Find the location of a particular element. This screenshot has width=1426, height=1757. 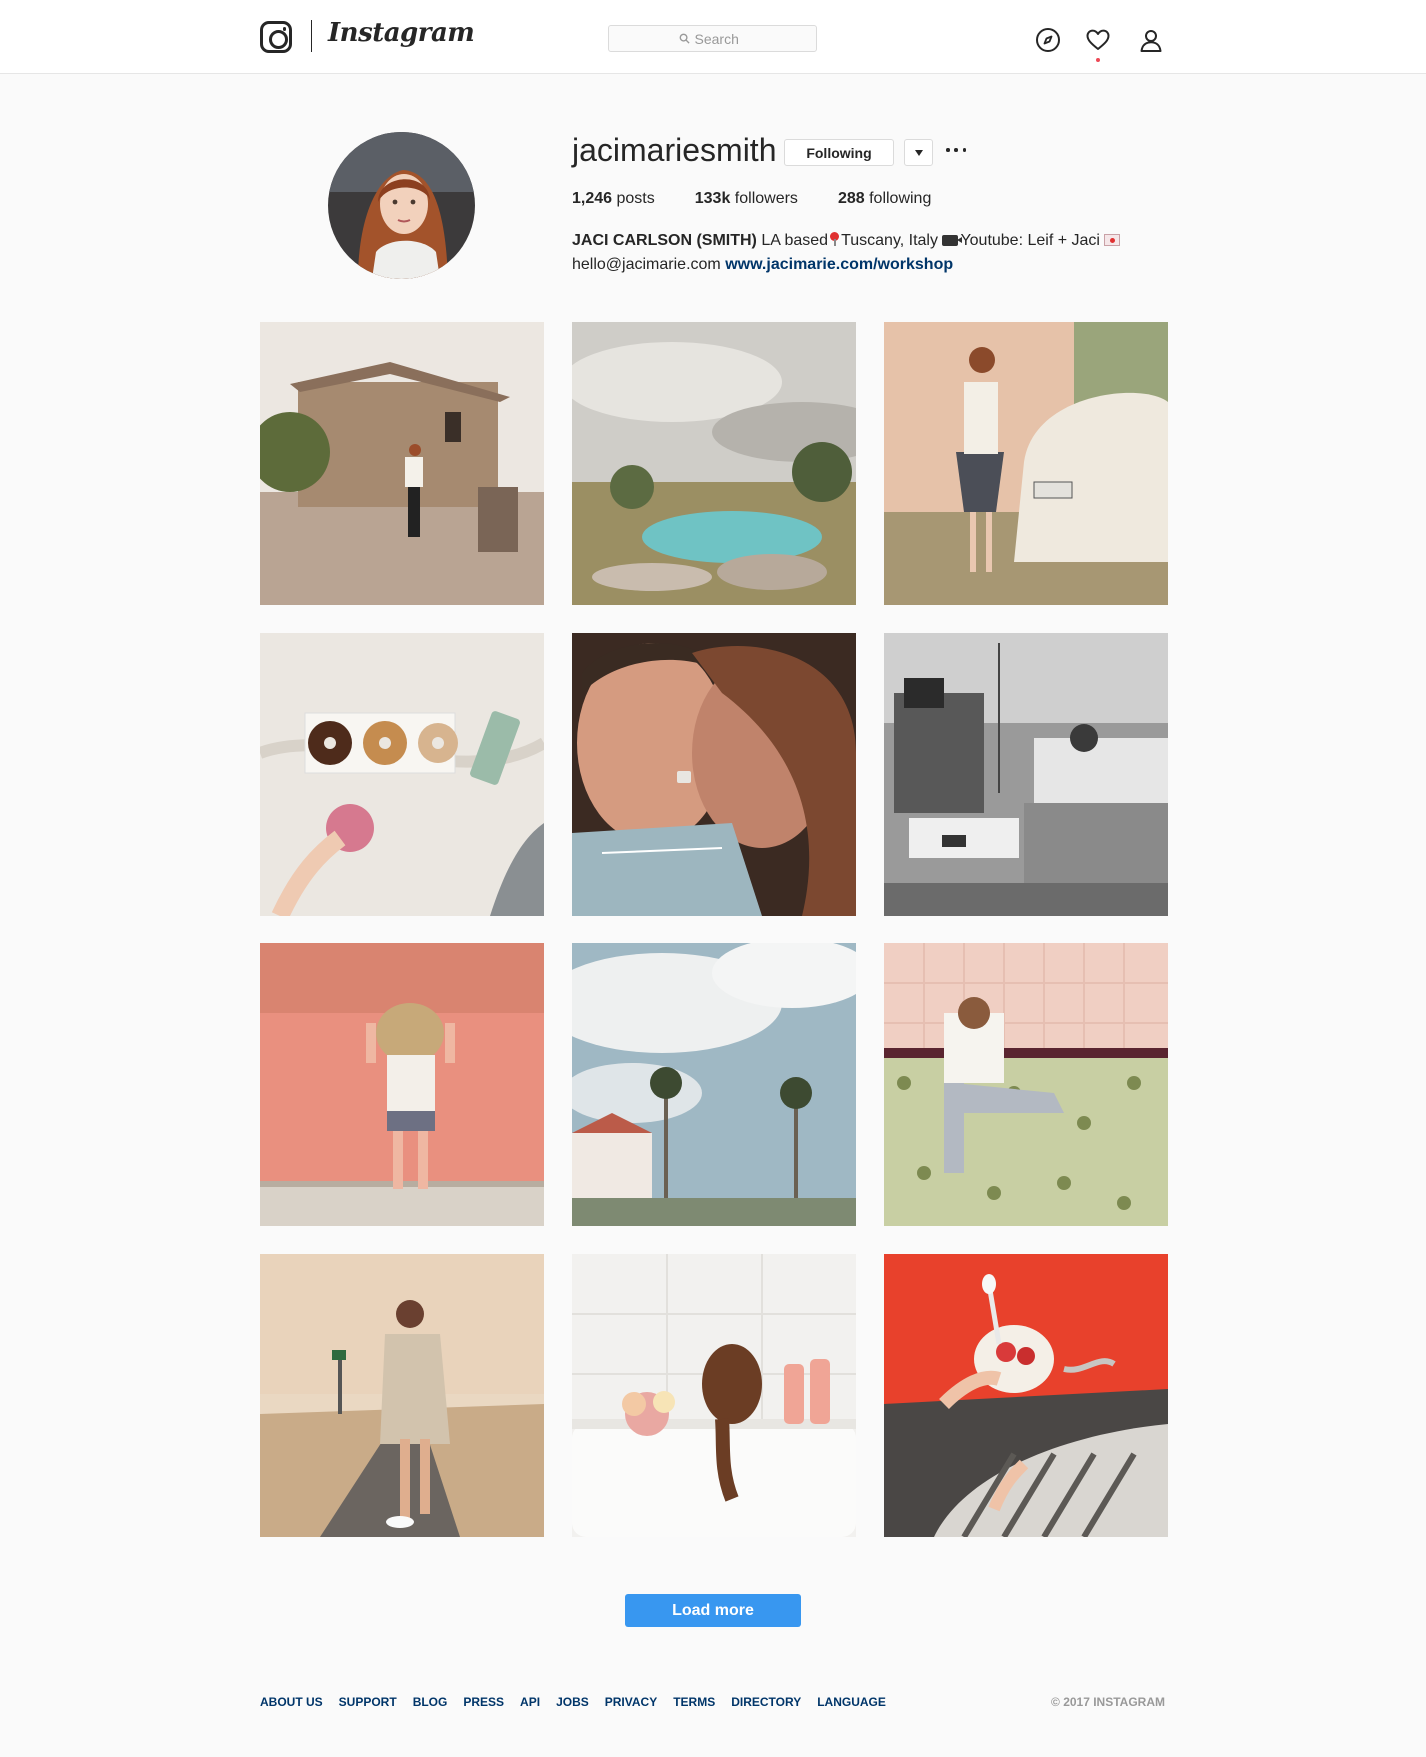

top-navigation-bar: Instagram is located at coordinates (713, 37).